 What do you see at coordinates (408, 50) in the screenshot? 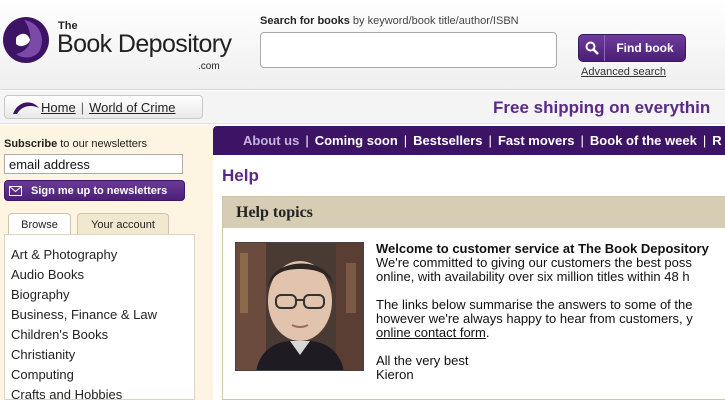
I see `search-input` at bounding box center [408, 50].